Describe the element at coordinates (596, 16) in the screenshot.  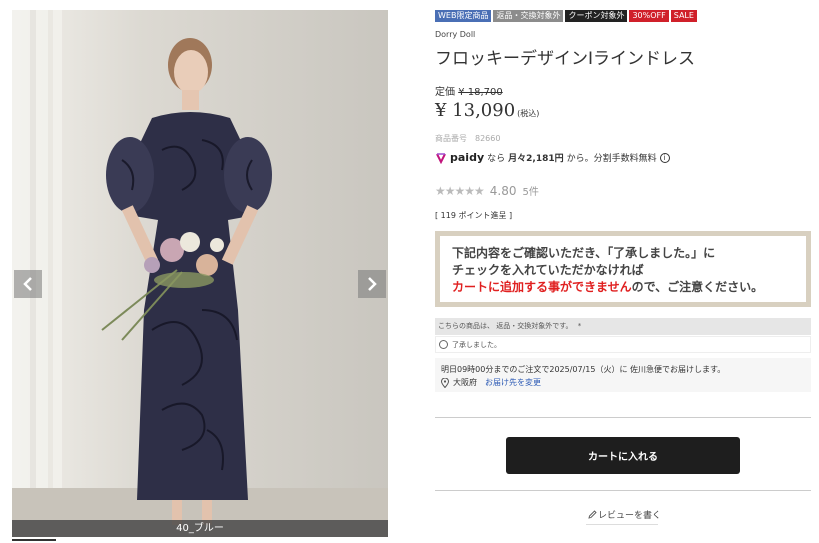
I see `status-badge: クーポン対象外` at that location.